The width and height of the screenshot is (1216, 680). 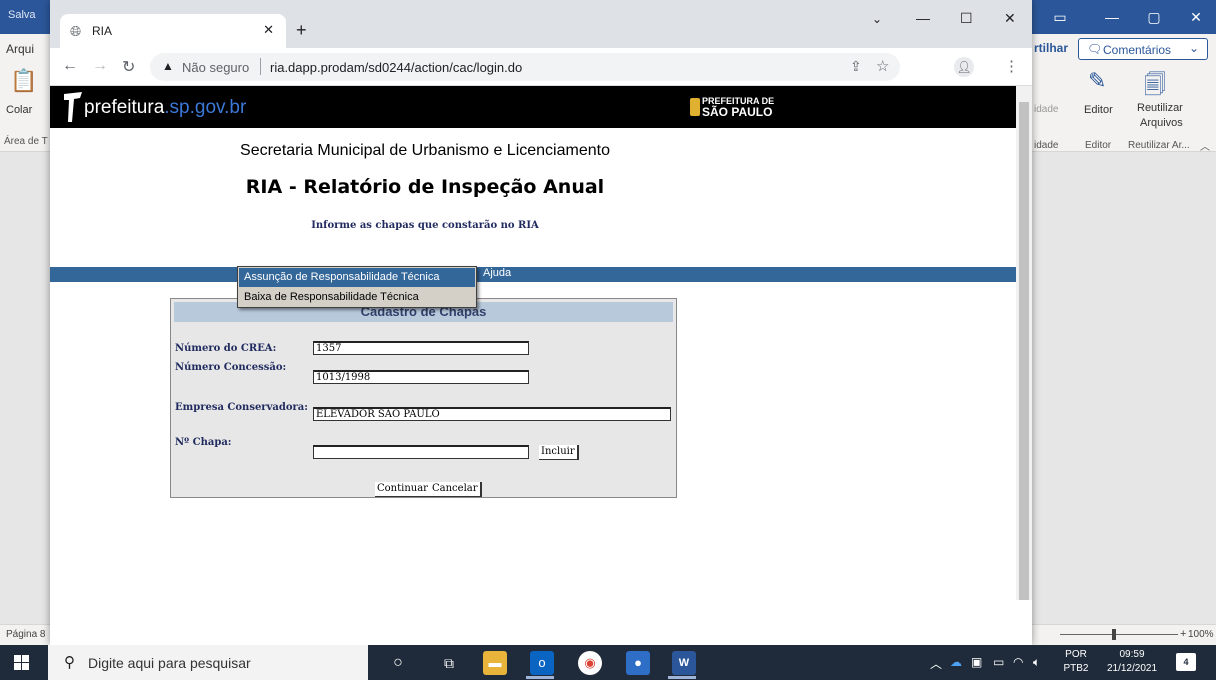 I want to click on teams-icon: ●, so click(x=638, y=663).